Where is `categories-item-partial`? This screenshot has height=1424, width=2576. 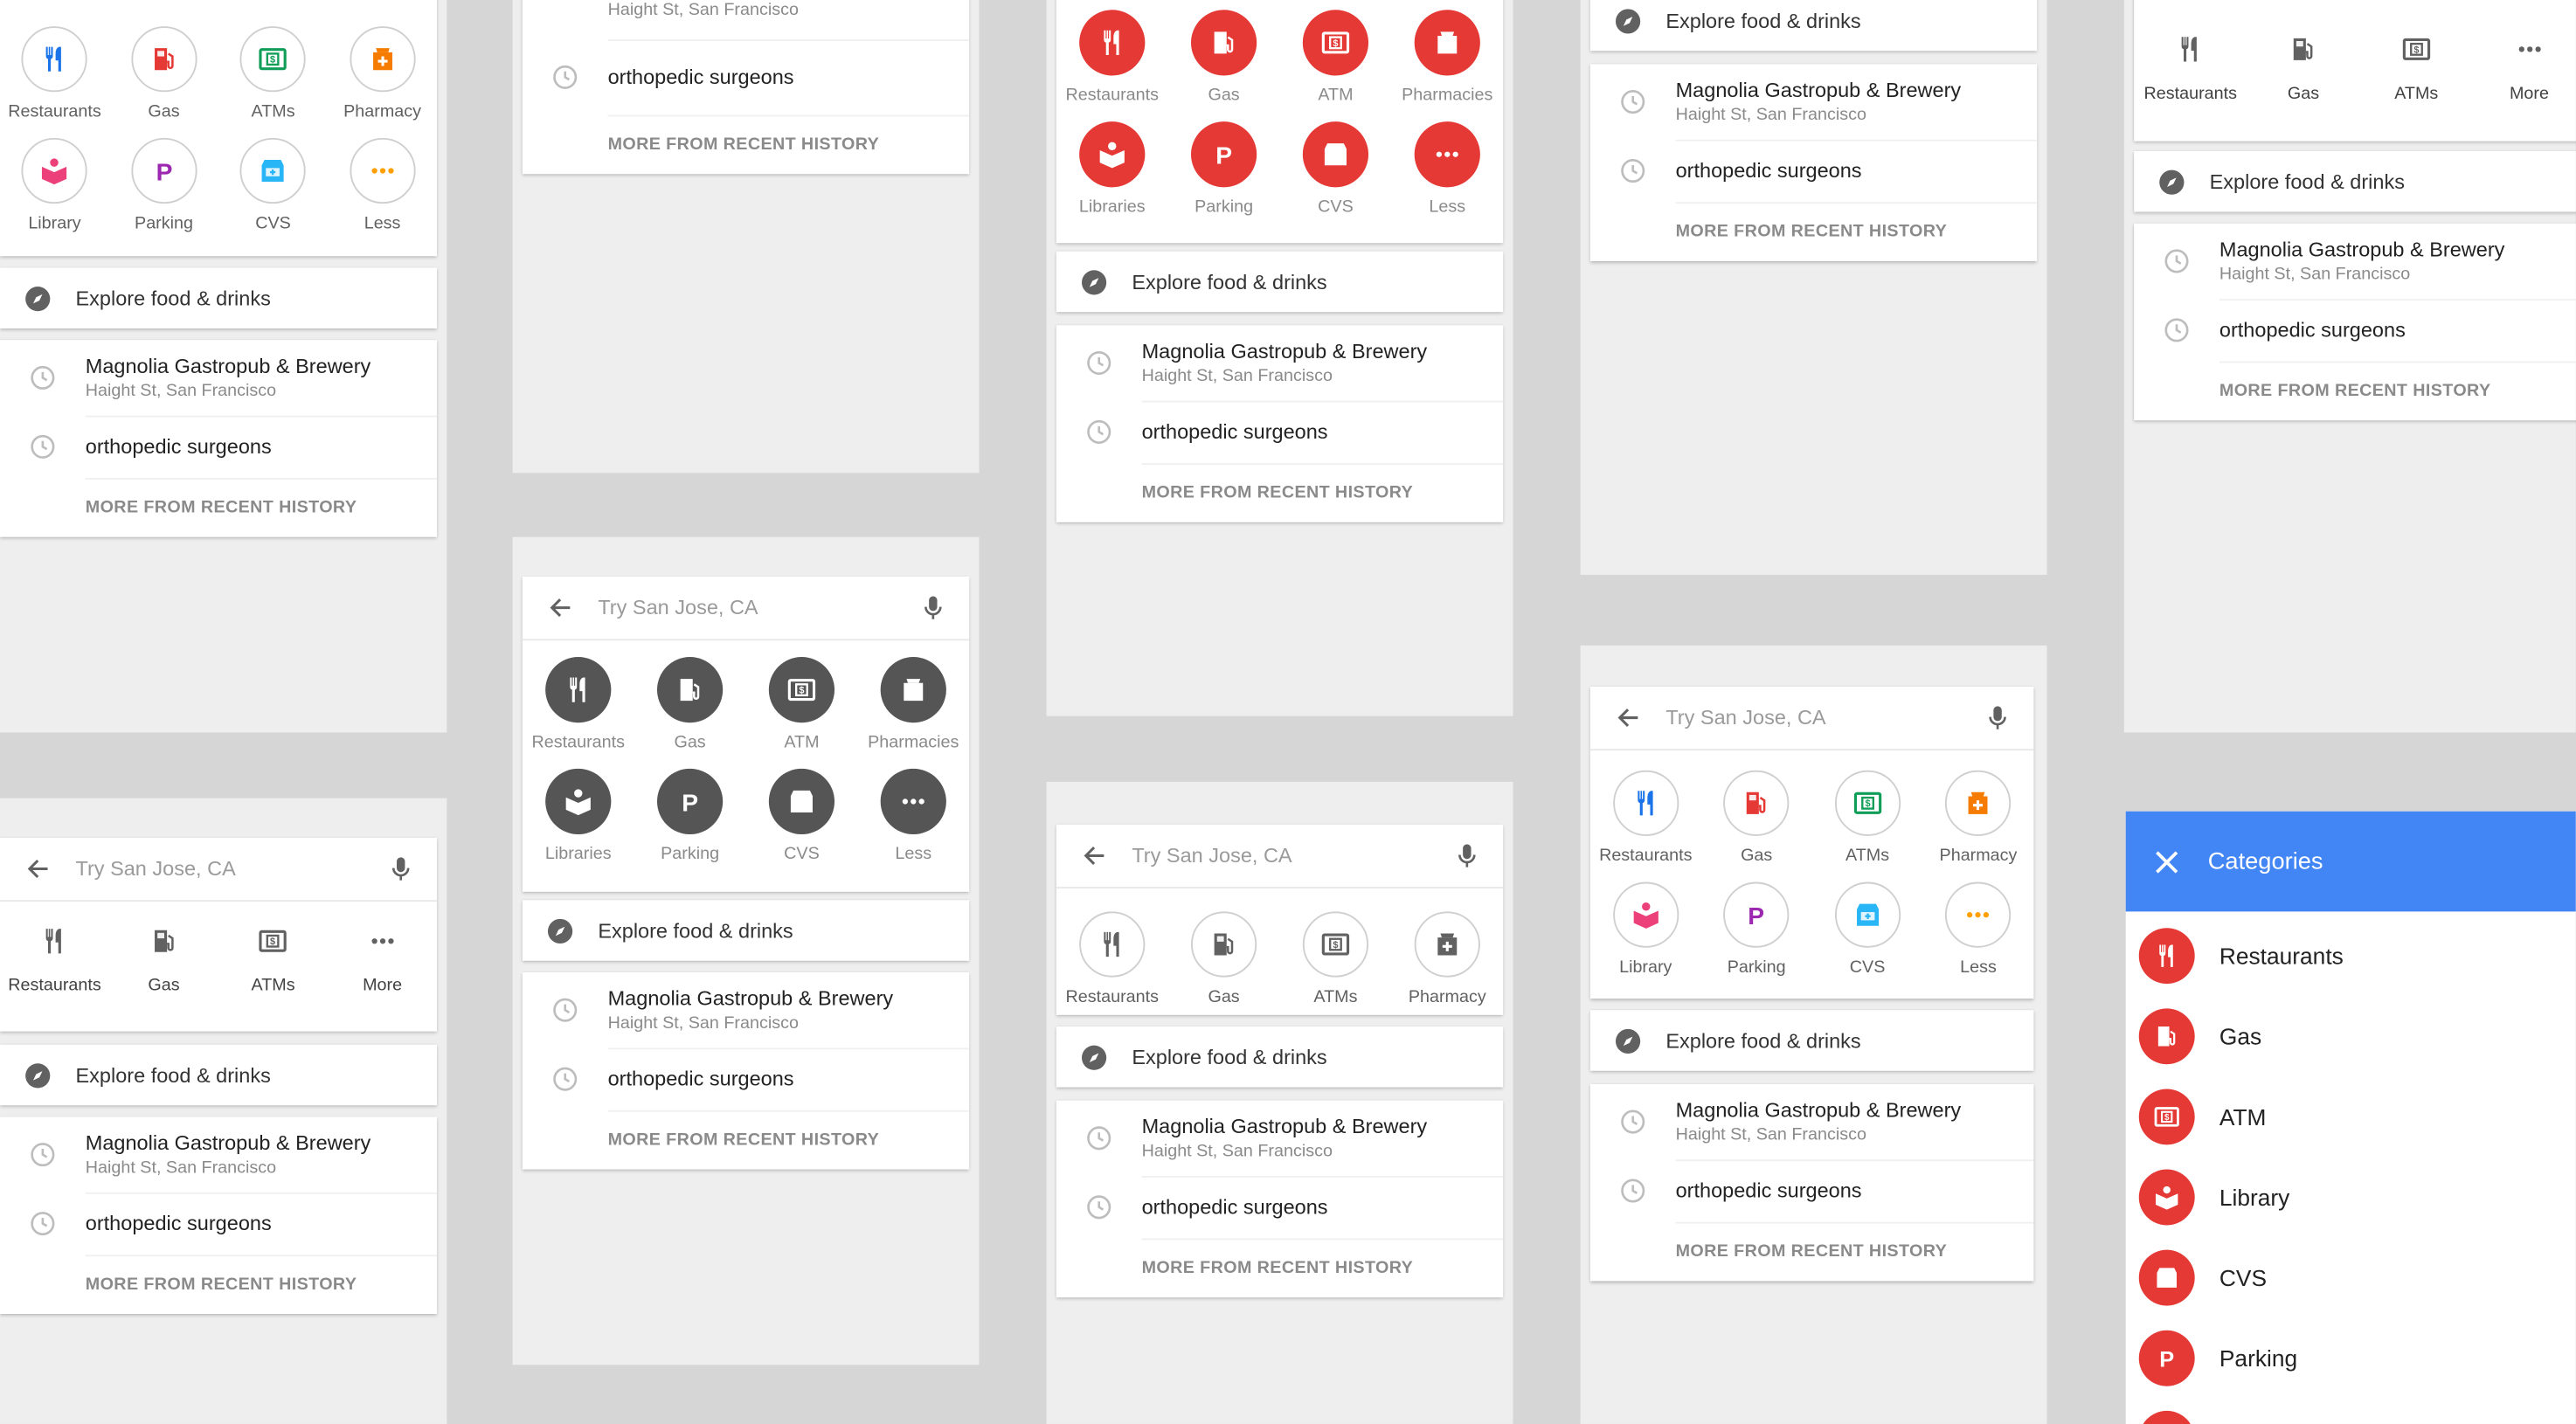
categories-item-partial is located at coordinates (2351, 1411).